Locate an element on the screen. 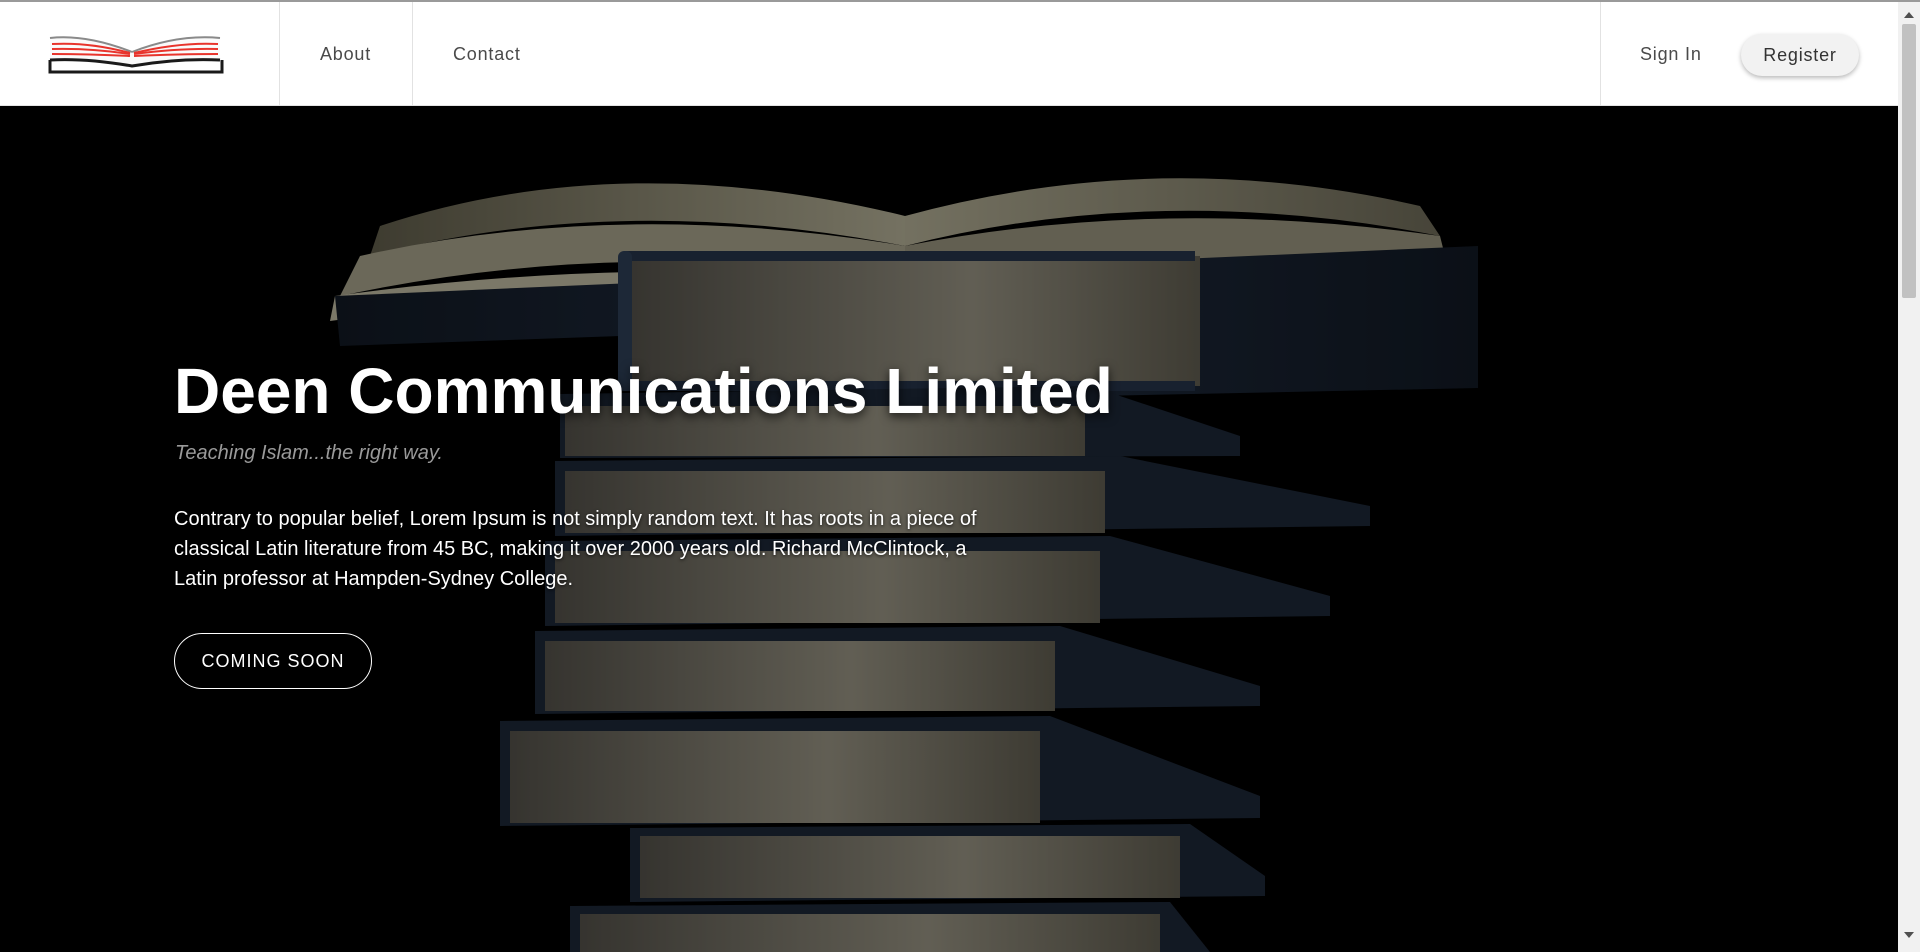 The height and width of the screenshot is (952, 1920). coming-soon-button: COMING SOON is located at coordinates (273, 661).